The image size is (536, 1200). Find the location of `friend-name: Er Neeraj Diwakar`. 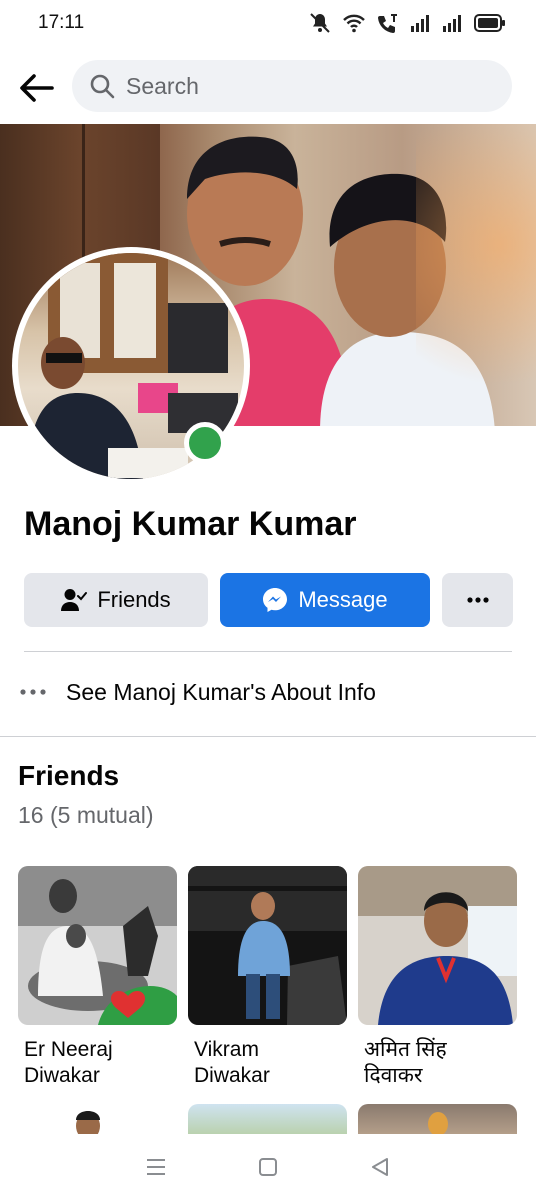

friend-name: Er Neeraj Diwakar is located at coordinates (68, 1062).